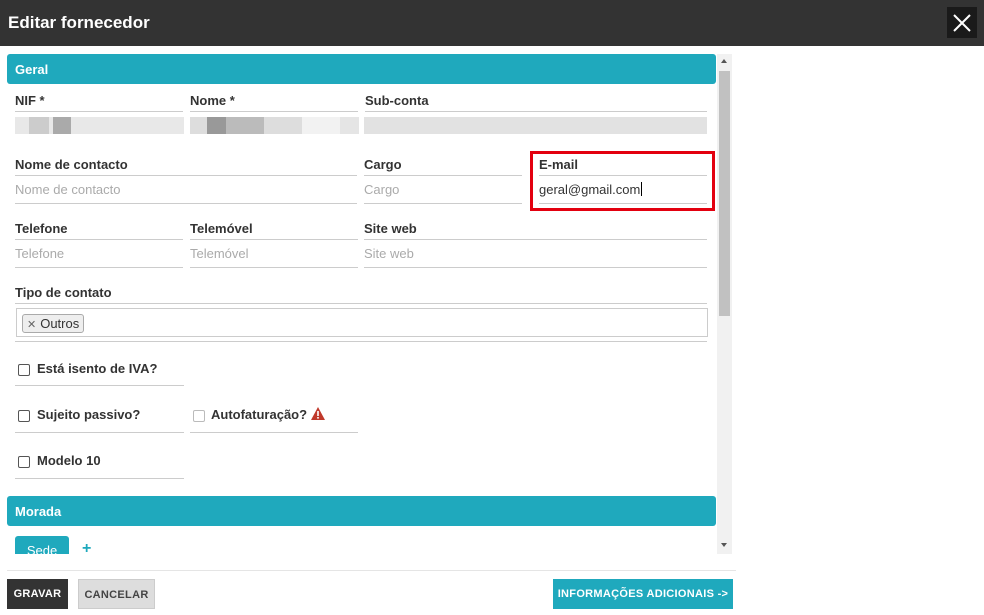 This screenshot has height=615, width=984. Describe the element at coordinates (99, 125) in the screenshot. I see `nif-input` at that location.